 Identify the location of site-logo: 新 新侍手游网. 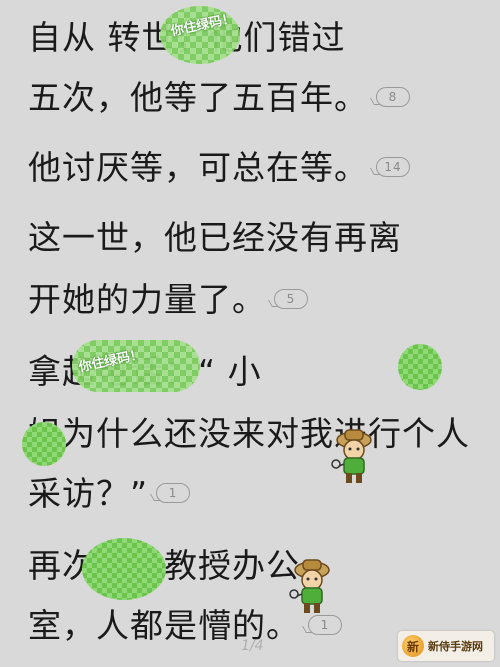
(446, 646).